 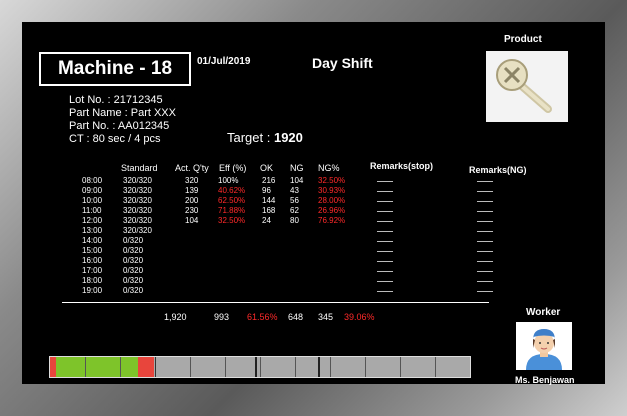 What do you see at coordinates (92, 260) in the screenshot?
I see `row-time: 16:00` at bounding box center [92, 260].